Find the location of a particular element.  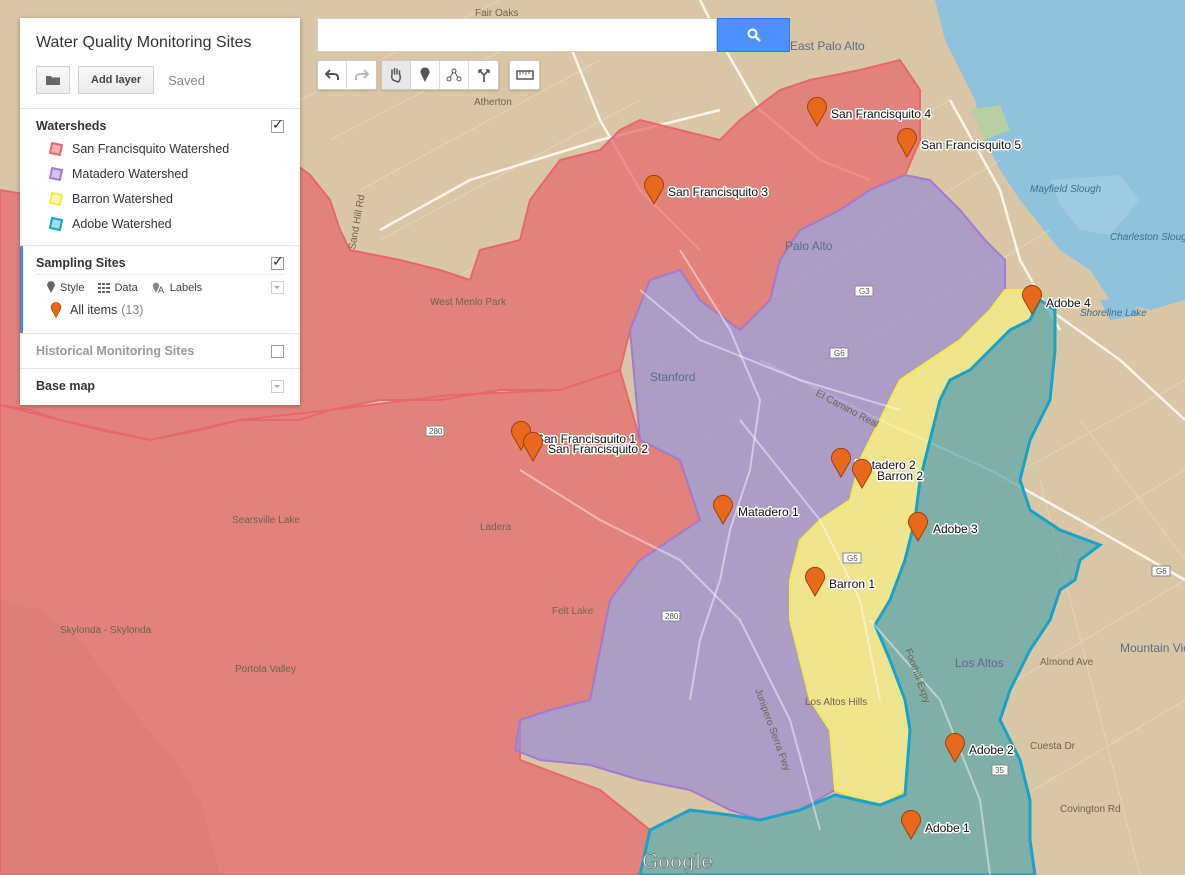

label-los-altos: Los Altos is located at coordinates (979, 663).